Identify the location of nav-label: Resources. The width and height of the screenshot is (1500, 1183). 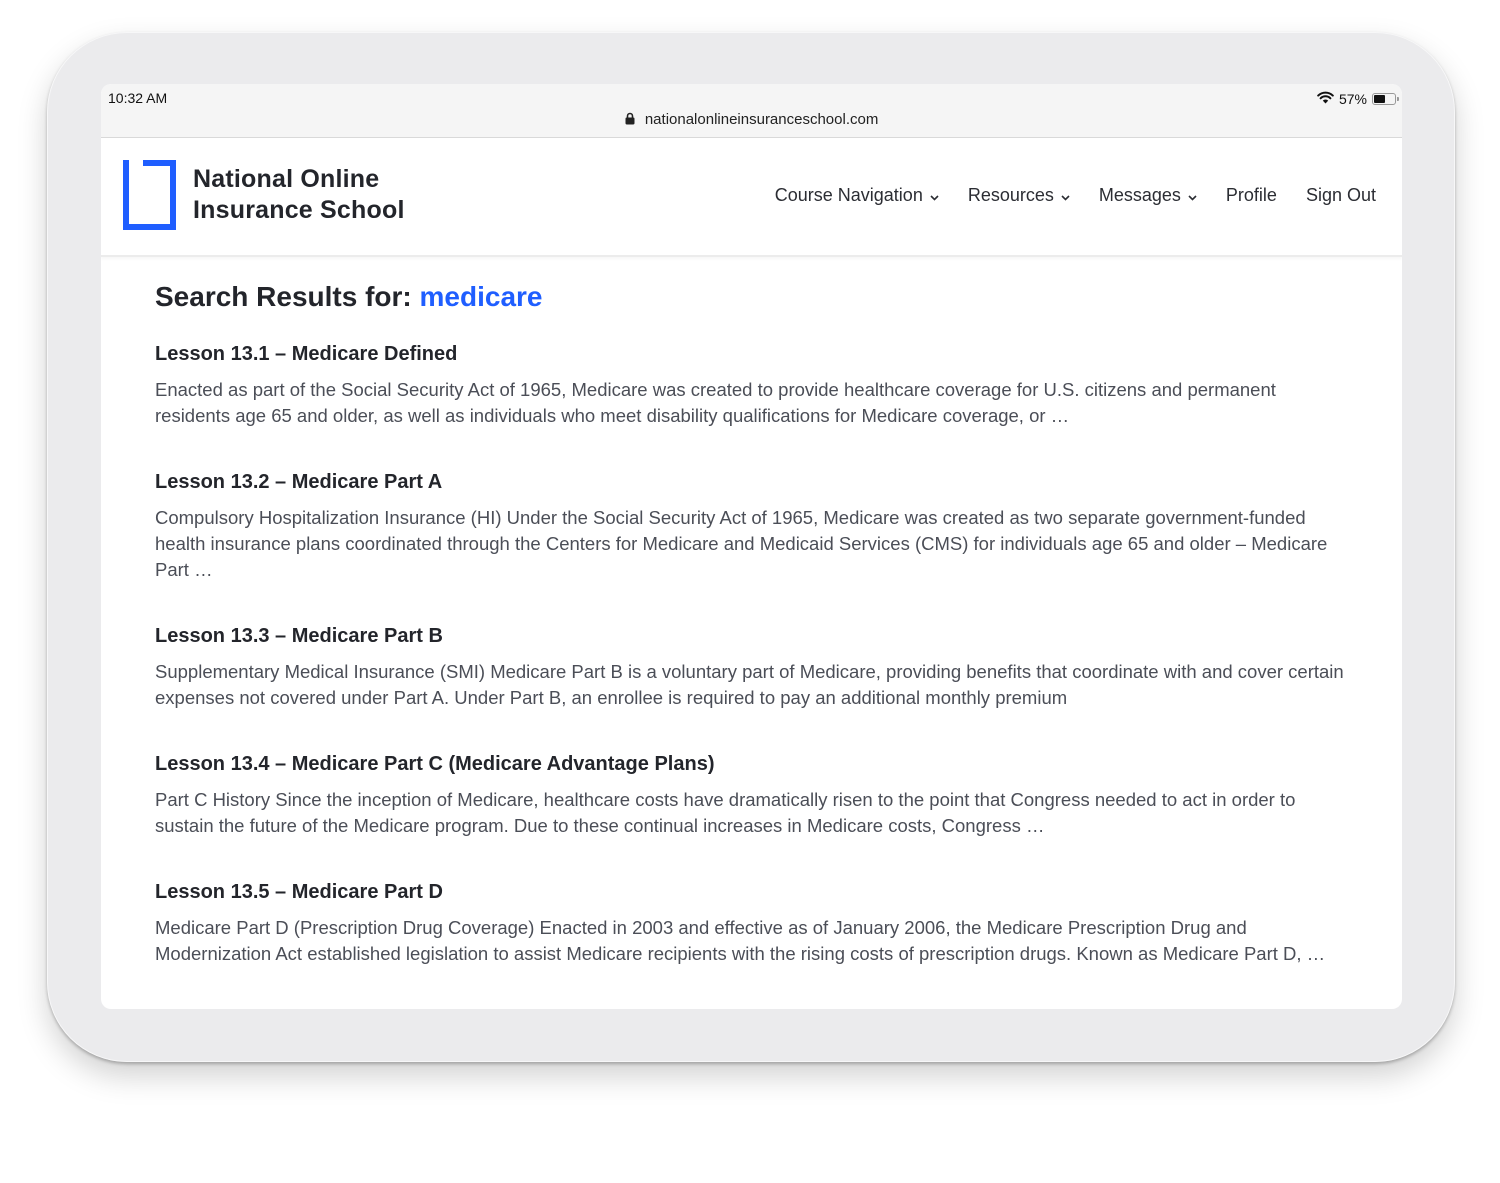
(1010, 195).